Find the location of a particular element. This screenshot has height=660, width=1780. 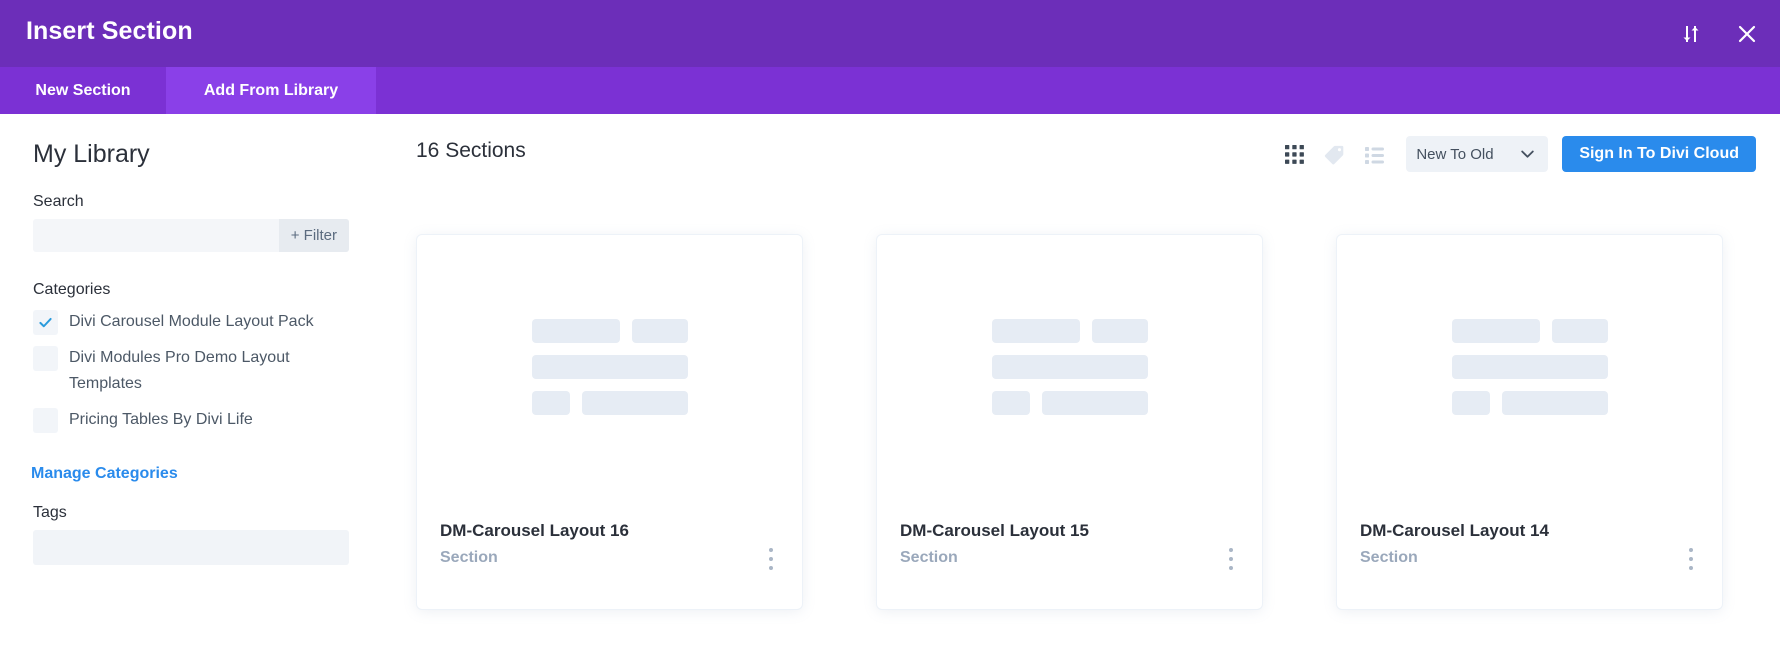

card-title: DM-Carousel Layout 15 is located at coordinates (994, 530).